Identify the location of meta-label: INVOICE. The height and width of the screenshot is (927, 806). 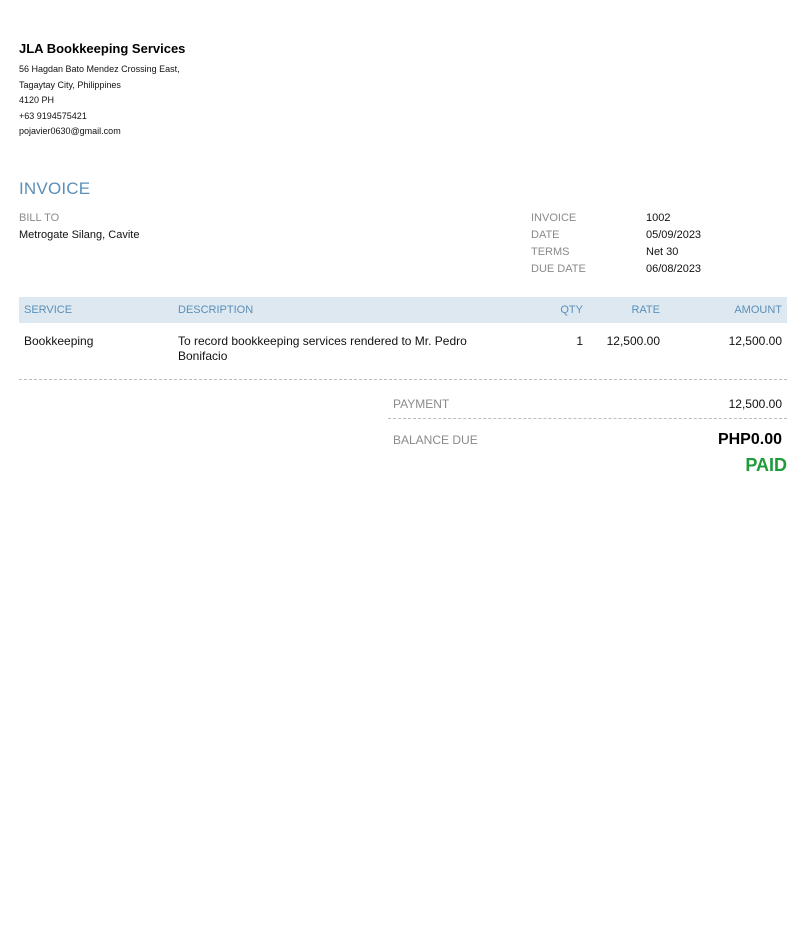
(554, 218).